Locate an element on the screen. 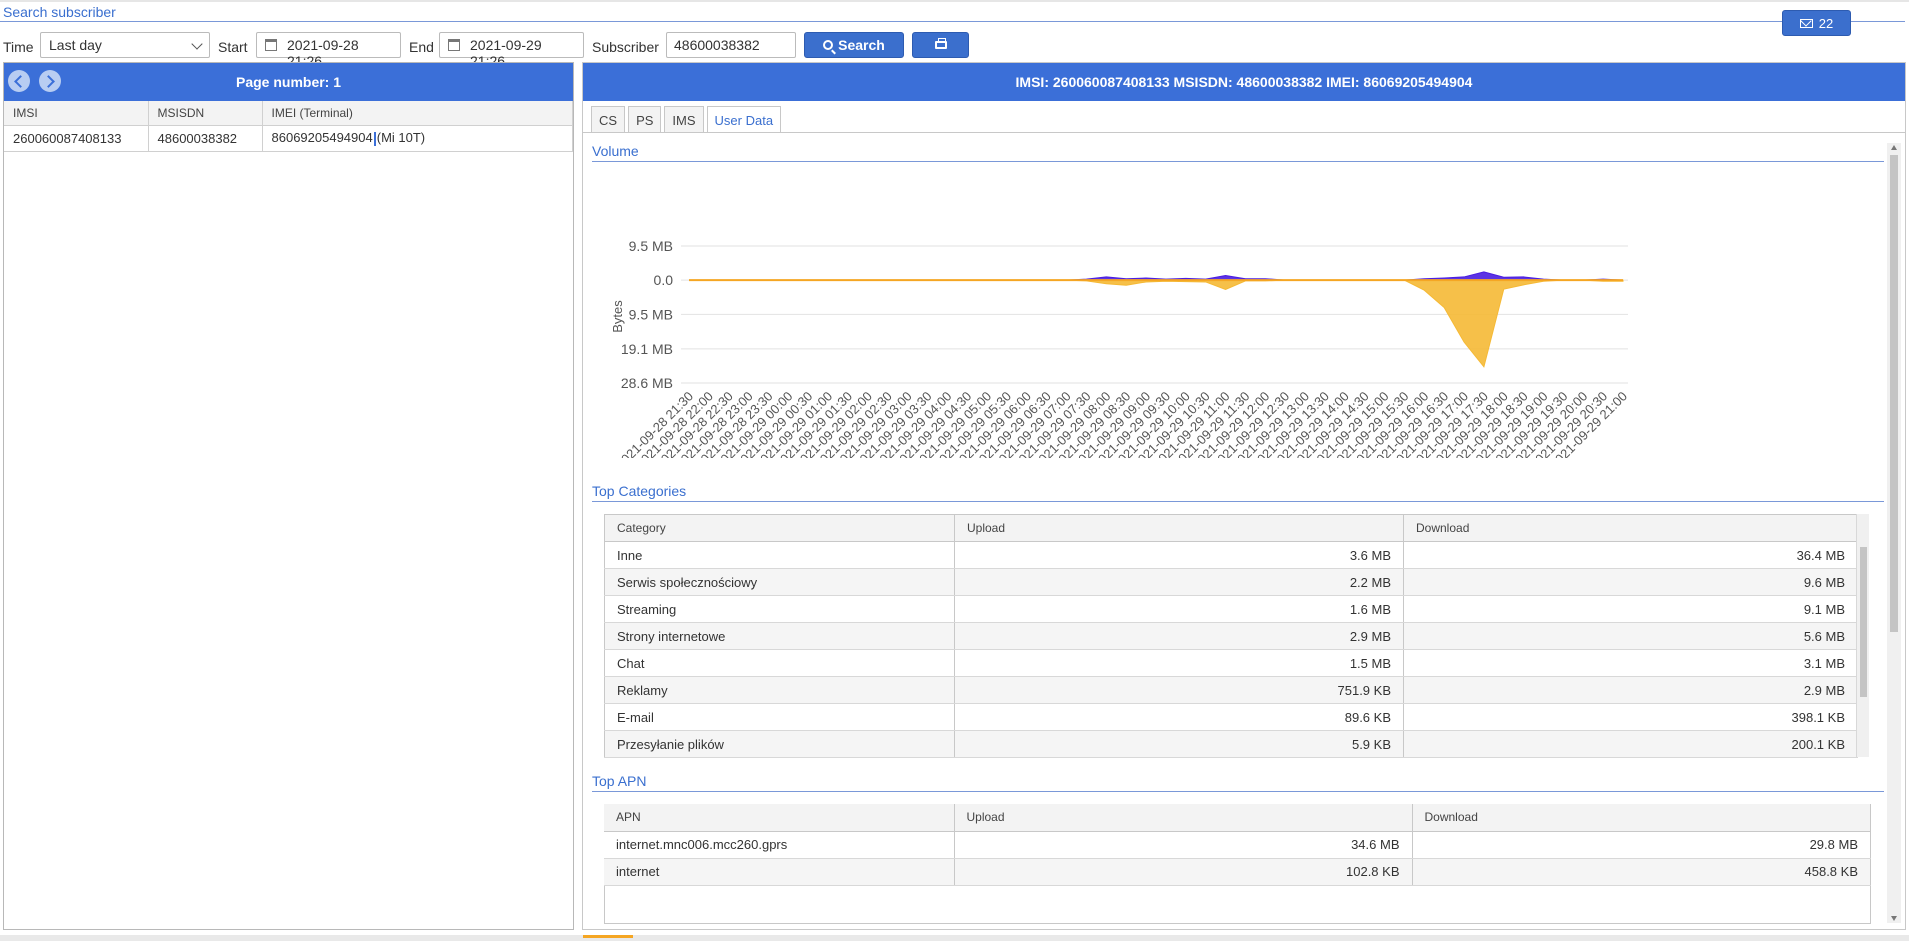 This screenshot has height=941, width=1909. subscriber-input: 48600038382 is located at coordinates (731, 45).